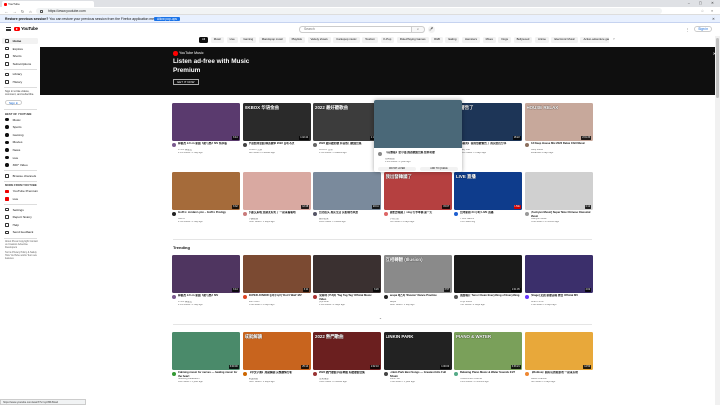 Image resolution: width=720 pixels, height=405 pixels. What do you see at coordinates (488, 191) in the screenshot?
I see `video-thumbnail: LIVE 直播 LIVE` at bounding box center [488, 191].